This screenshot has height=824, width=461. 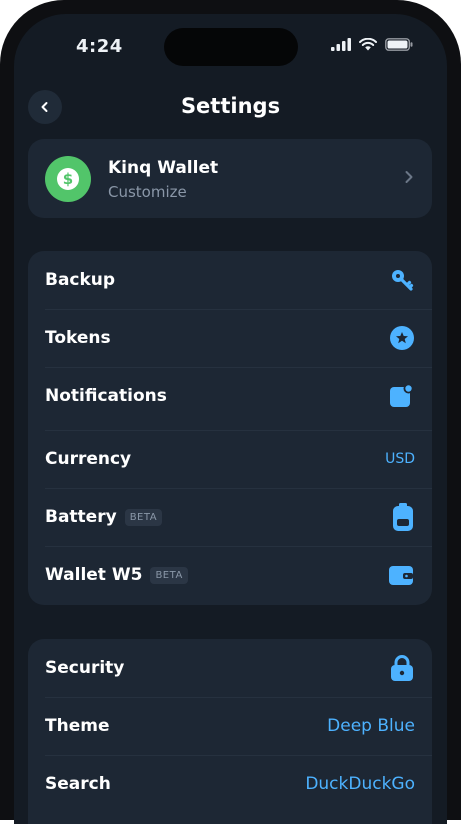 What do you see at coordinates (230, 338) in the screenshot?
I see `settings-row-tokens: Tokens` at bounding box center [230, 338].